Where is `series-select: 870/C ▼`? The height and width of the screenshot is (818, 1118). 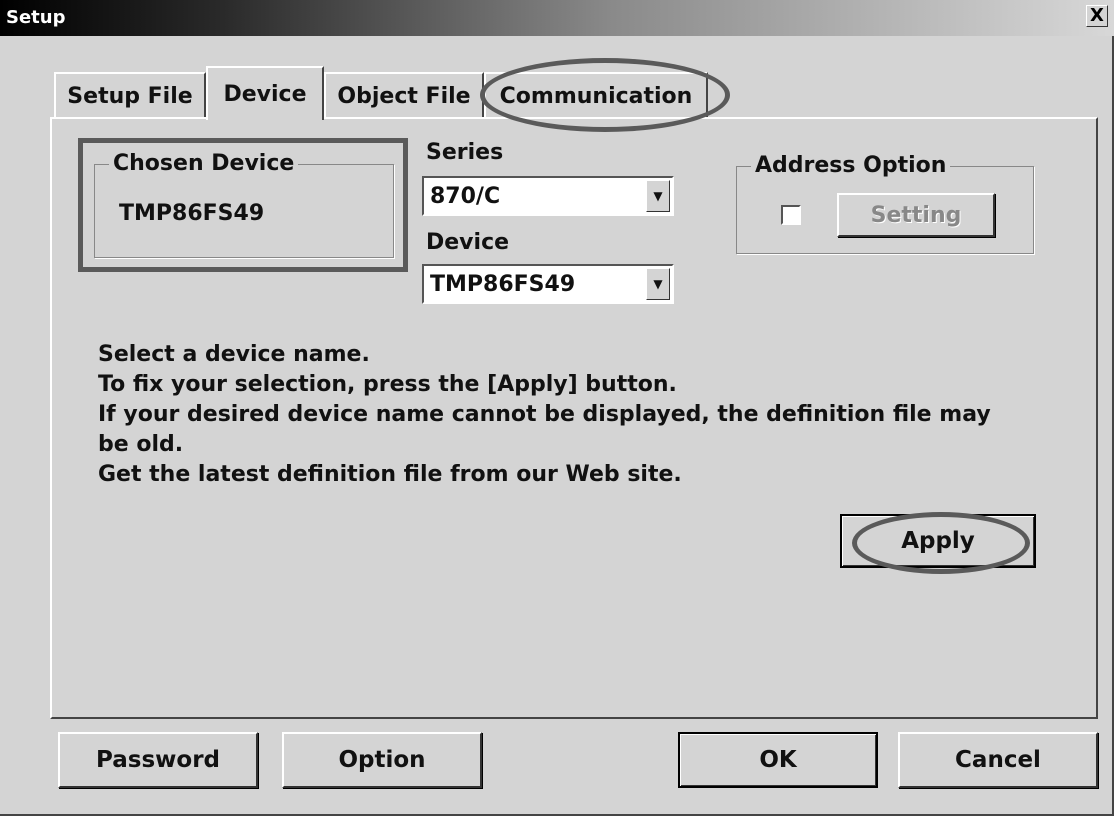
series-select: 870/C ▼ is located at coordinates (548, 196).